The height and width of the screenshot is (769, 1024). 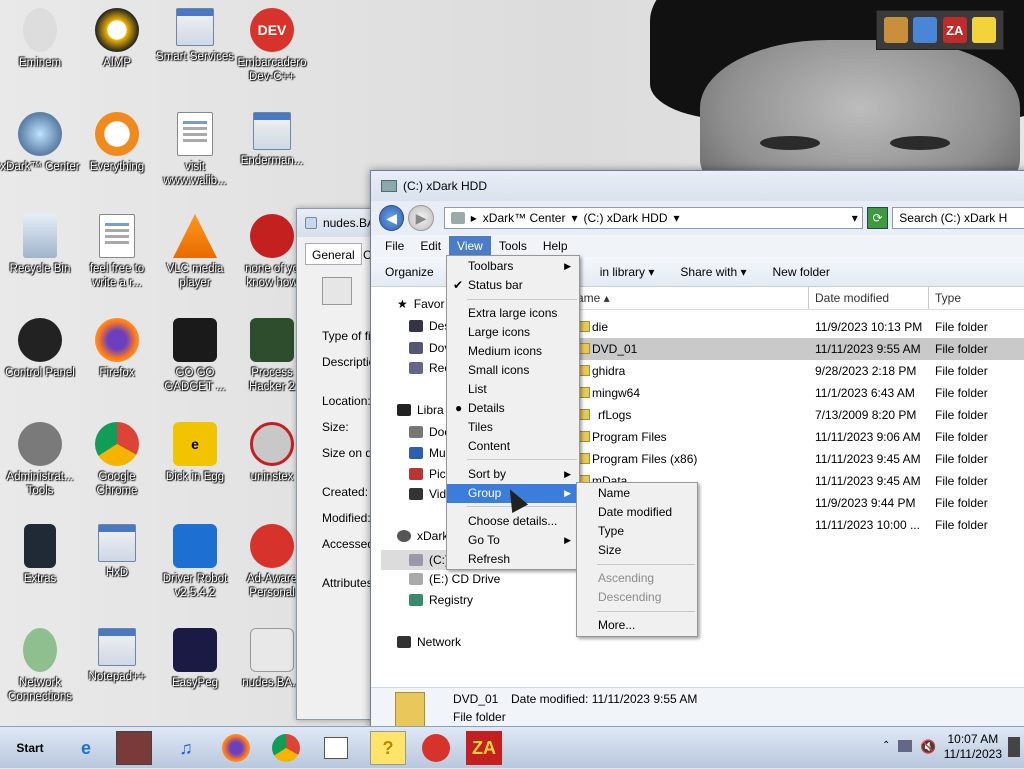 What do you see at coordinates (713, 272) in the screenshot?
I see `share-with-button: Share with ▾` at bounding box center [713, 272].